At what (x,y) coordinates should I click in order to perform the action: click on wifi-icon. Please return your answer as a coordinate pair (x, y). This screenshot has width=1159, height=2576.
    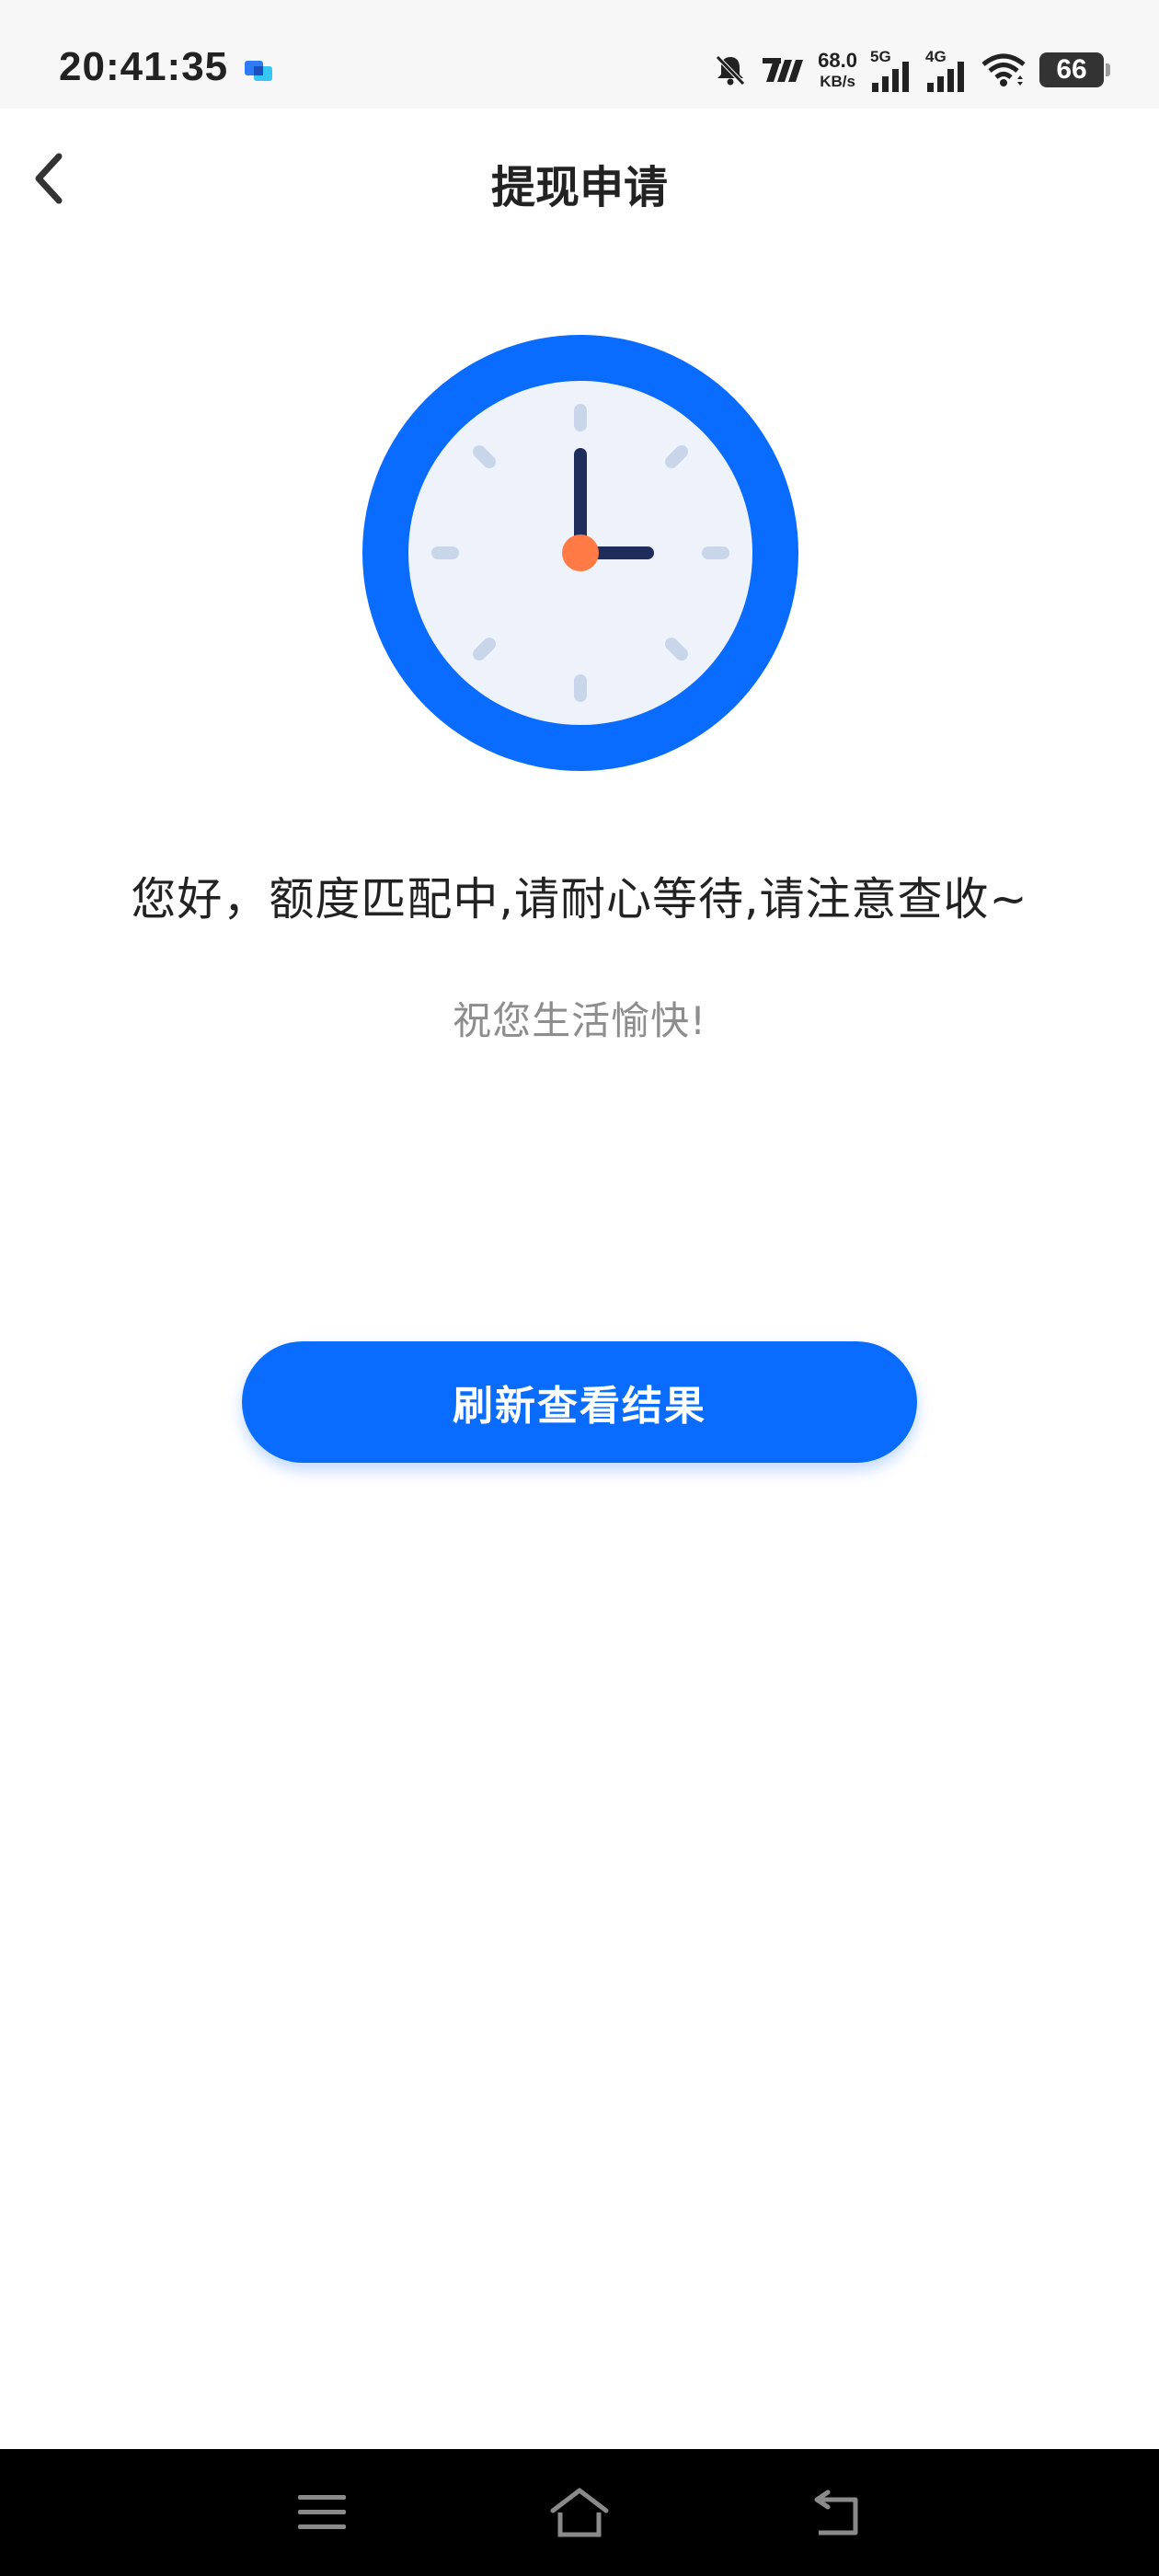
    Looking at the image, I should click on (1004, 70).